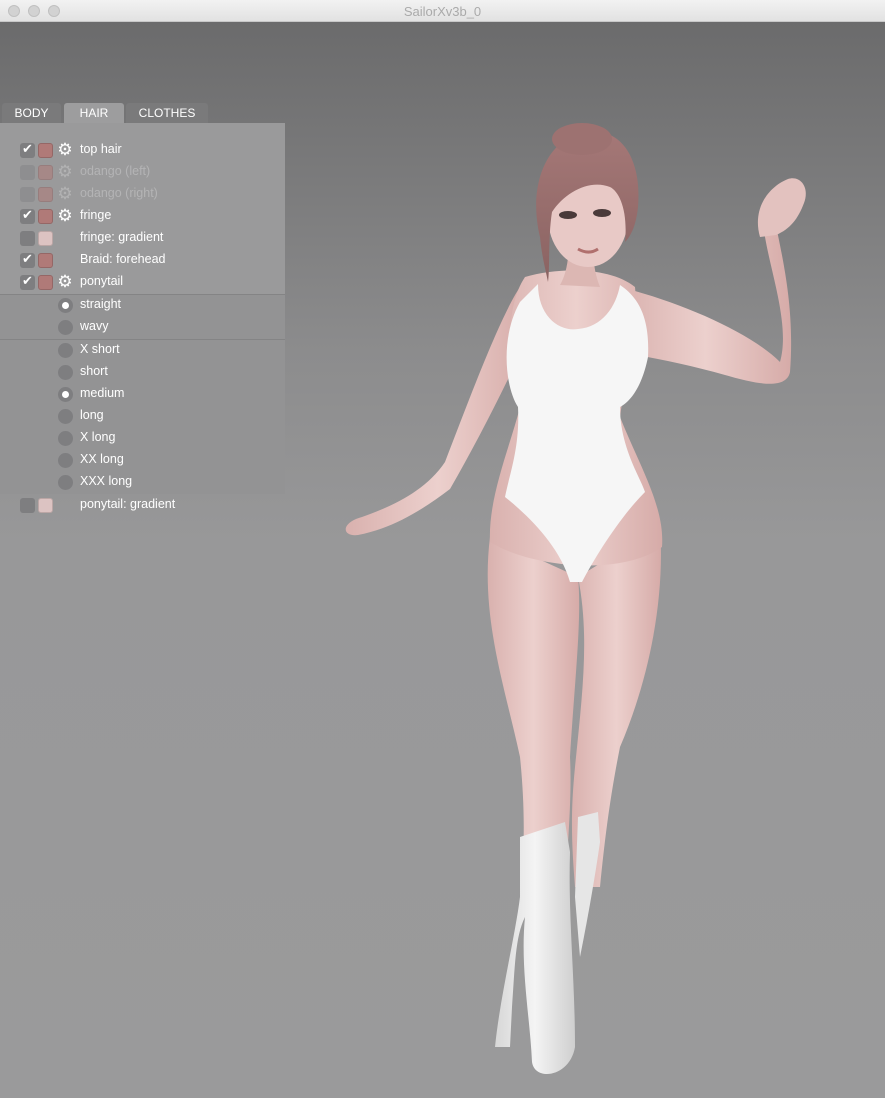 The image size is (885, 1098). I want to click on window-title: SailorXv3b_0, so click(442, 11).